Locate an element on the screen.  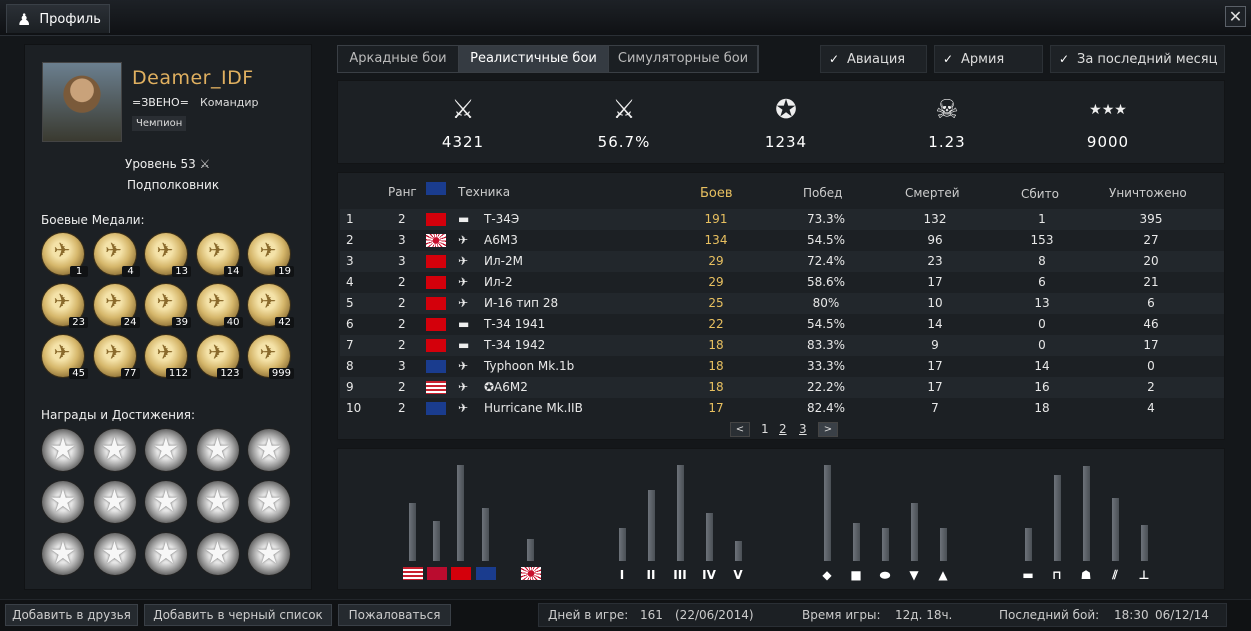
summary-stat: ⚔ 4321 is located at coordinates (463, 122).